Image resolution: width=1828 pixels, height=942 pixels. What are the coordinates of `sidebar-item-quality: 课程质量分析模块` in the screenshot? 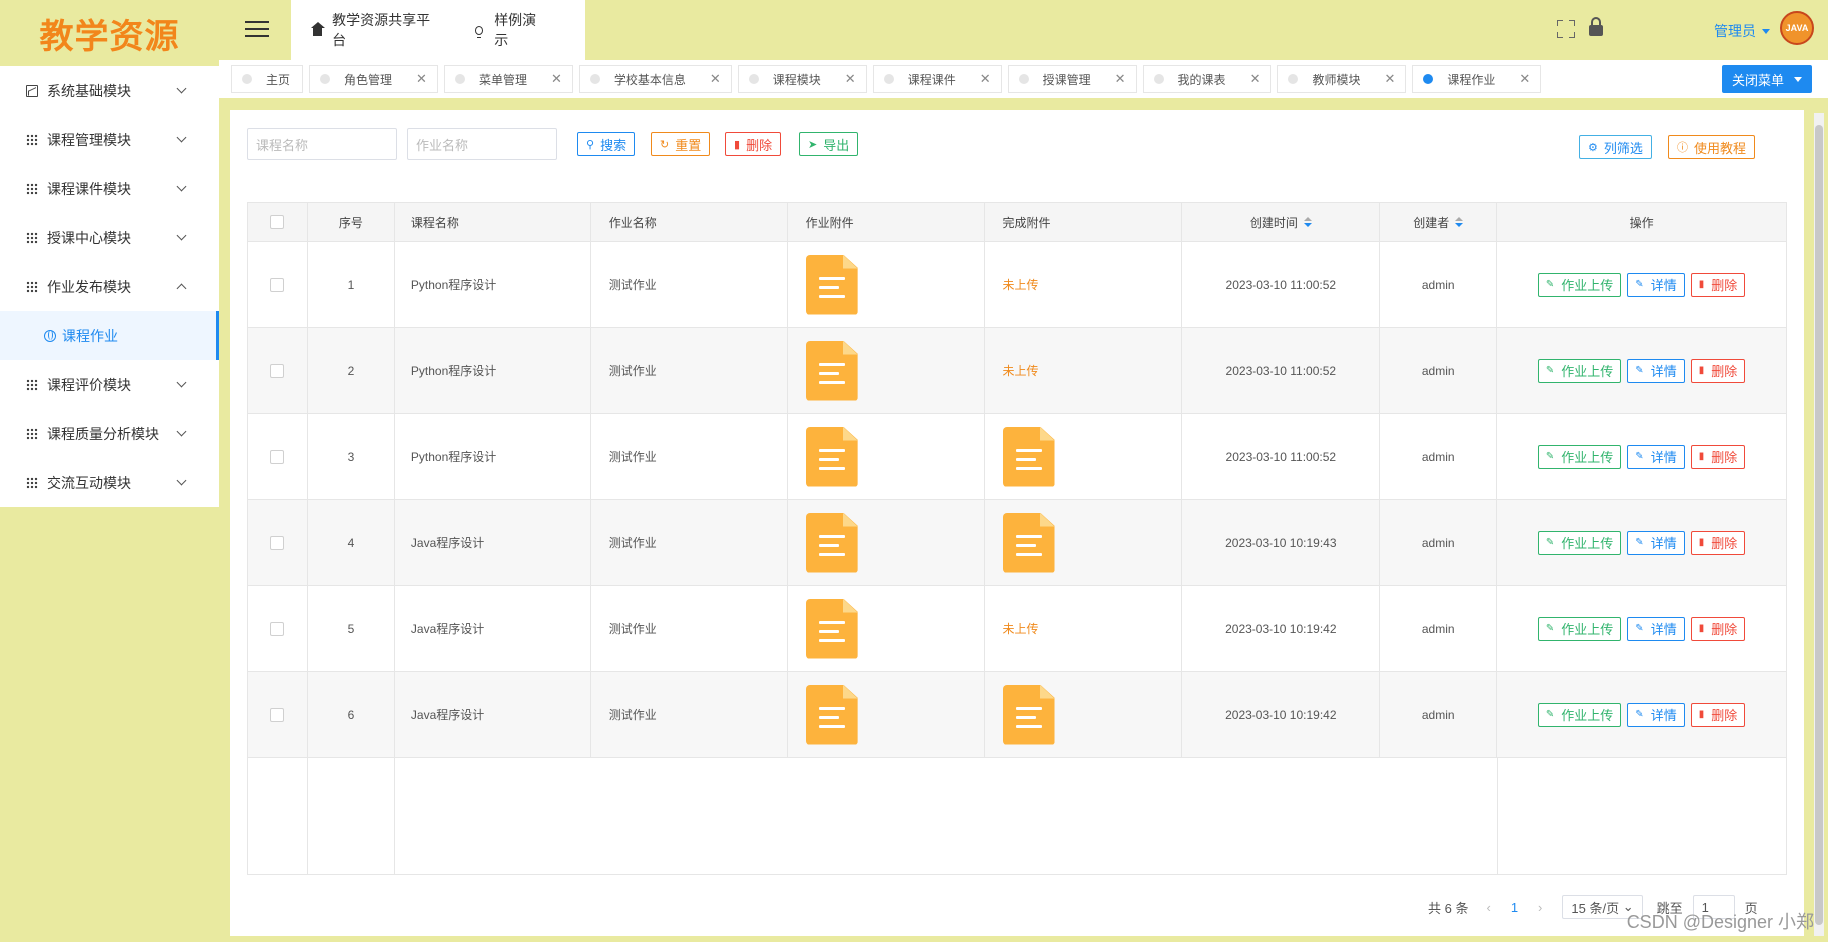 It's located at (109, 433).